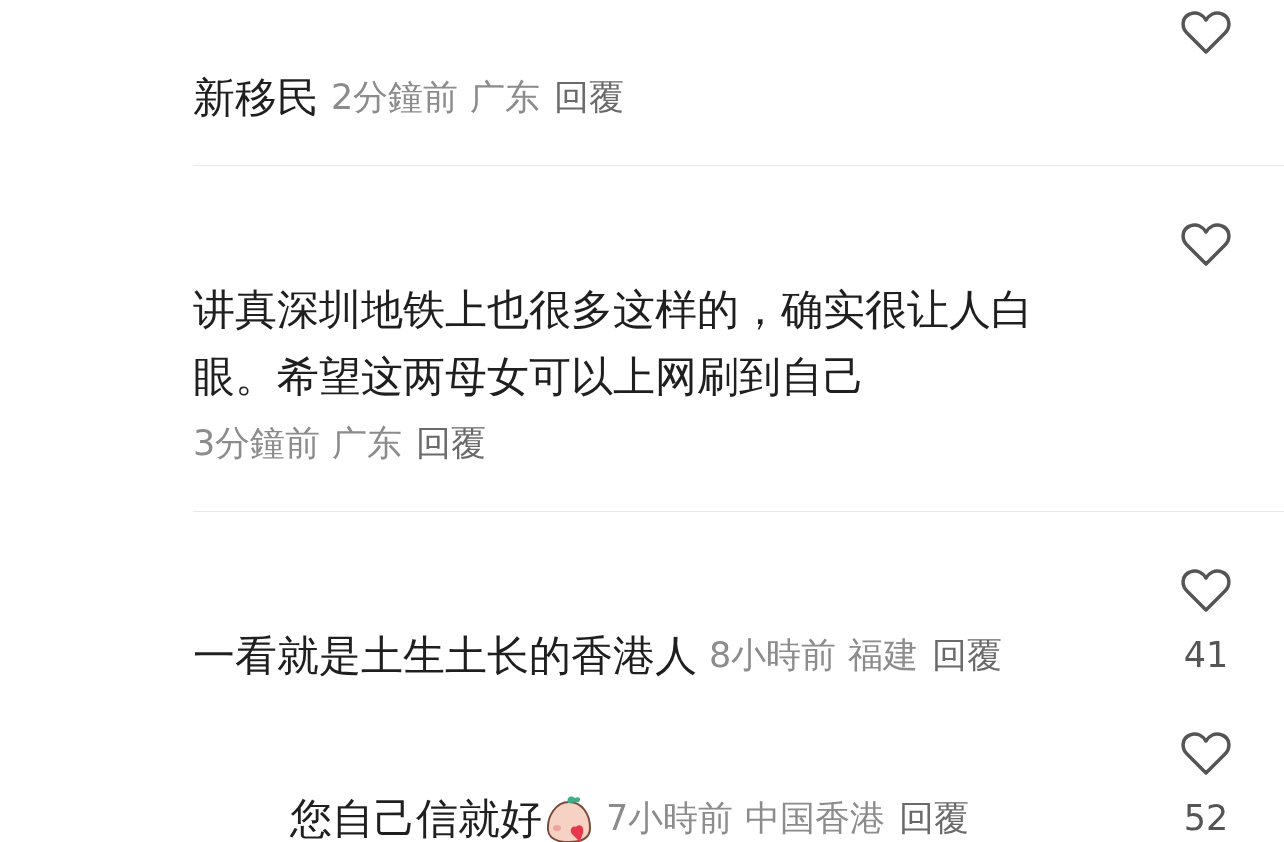  Describe the element at coordinates (1206, 655) in the screenshot. I see `like-count: 41` at that location.